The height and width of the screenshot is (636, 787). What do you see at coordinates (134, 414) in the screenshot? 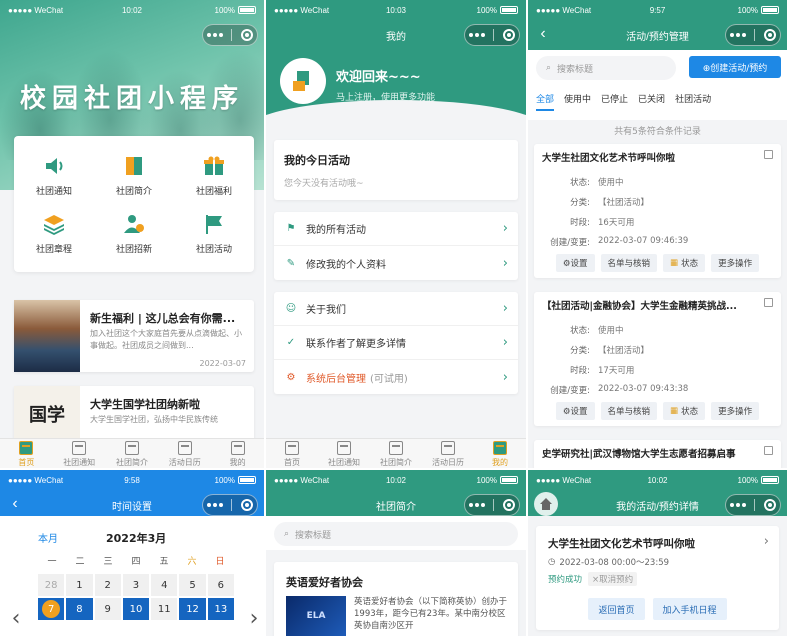
I see `news-item: 国学 大学生国学社团纳新啦 大学生国学社团，弘扬中华民族传统` at bounding box center [134, 414].